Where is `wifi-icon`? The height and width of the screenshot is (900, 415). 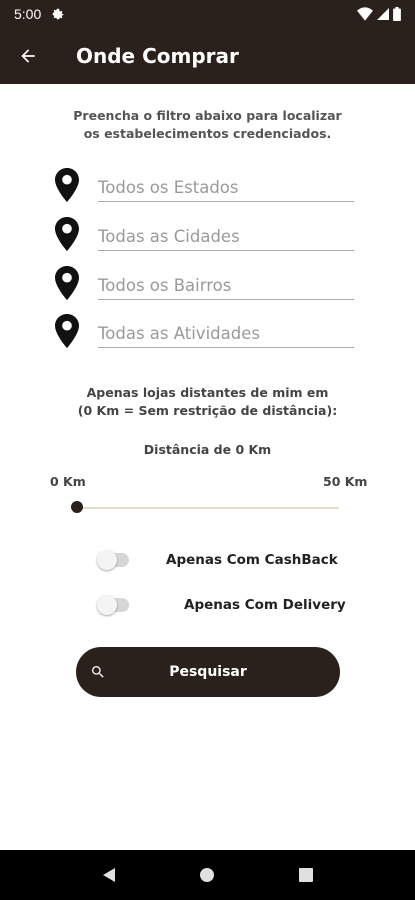
wifi-icon is located at coordinates (365, 14).